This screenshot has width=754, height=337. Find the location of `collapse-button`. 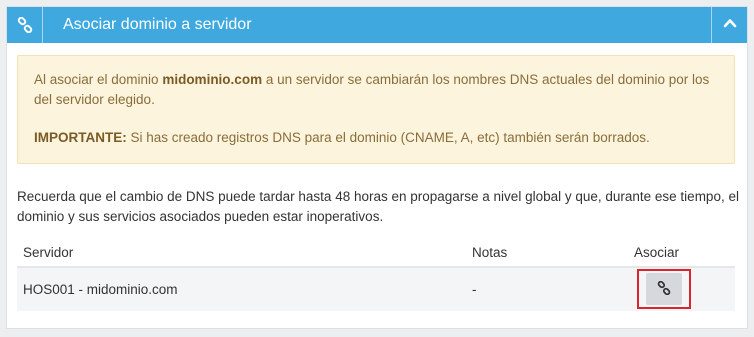

collapse-button is located at coordinates (729, 25).